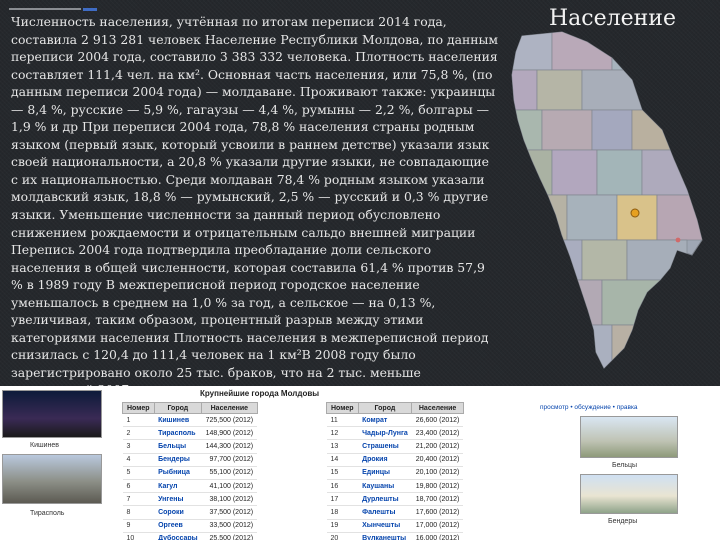 This screenshot has height=540, width=720. What do you see at coordinates (229, 460) in the screenshot?
I see `population-value: 97,700 (2012)` at bounding box center [229, 460].